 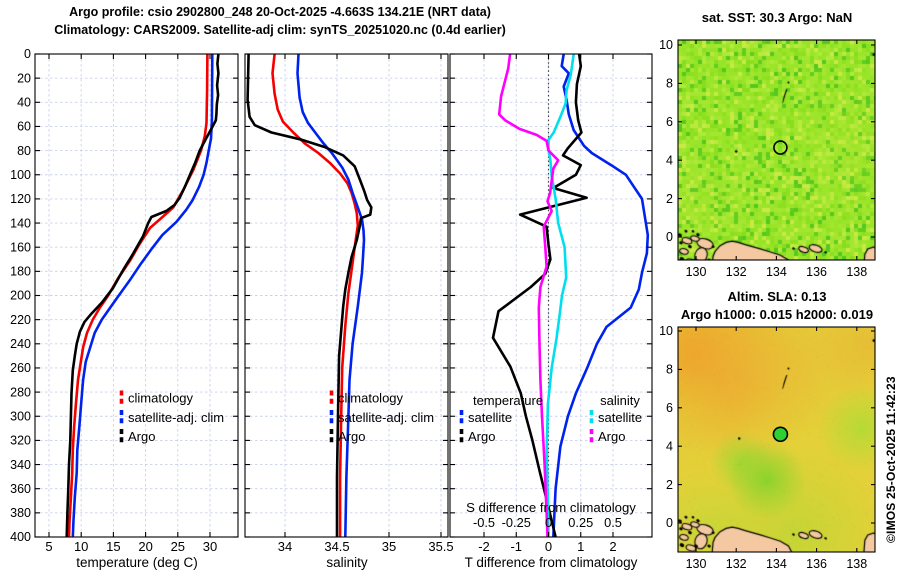 What do you see at coordinates (508, 400) in the screenshot?
I see `legend-group-header: temperature` at bounding box center [508, 400].